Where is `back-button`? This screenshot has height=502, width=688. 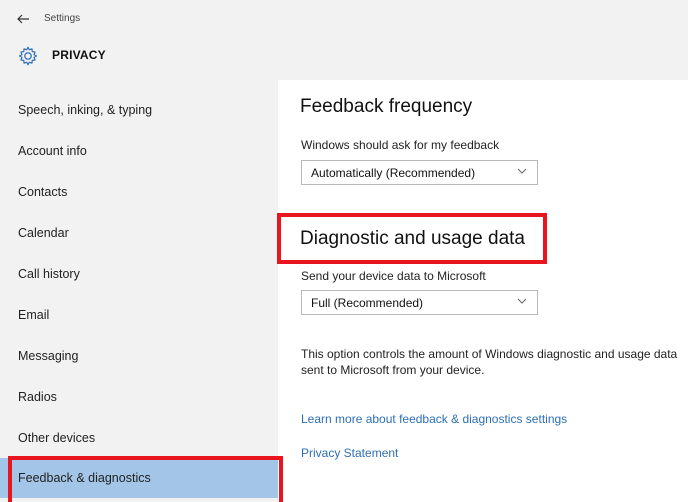 back-button is located at coordinates (23, 19).